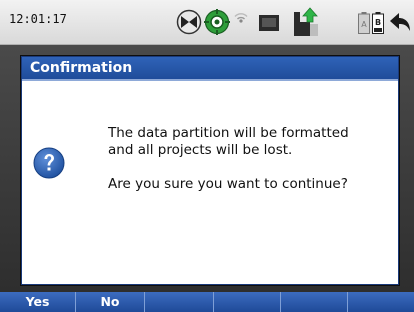 This screenshot has height=312, width=414. I want to click on message-question: Are you sure you want to continue?, so click(228, 184).